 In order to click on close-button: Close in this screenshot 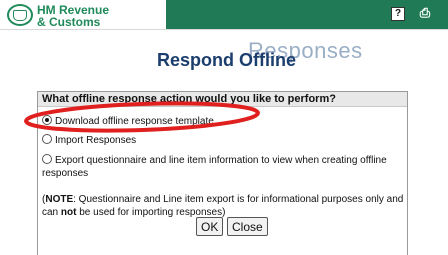, I will do `click(247, 226)`.